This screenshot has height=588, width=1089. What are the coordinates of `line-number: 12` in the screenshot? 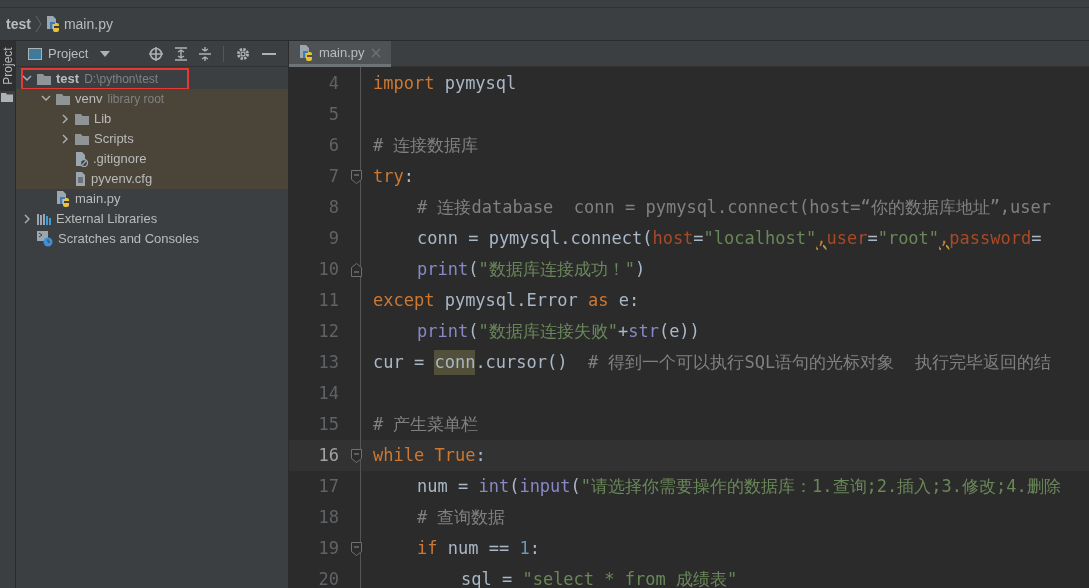 It's located at (328, 331).